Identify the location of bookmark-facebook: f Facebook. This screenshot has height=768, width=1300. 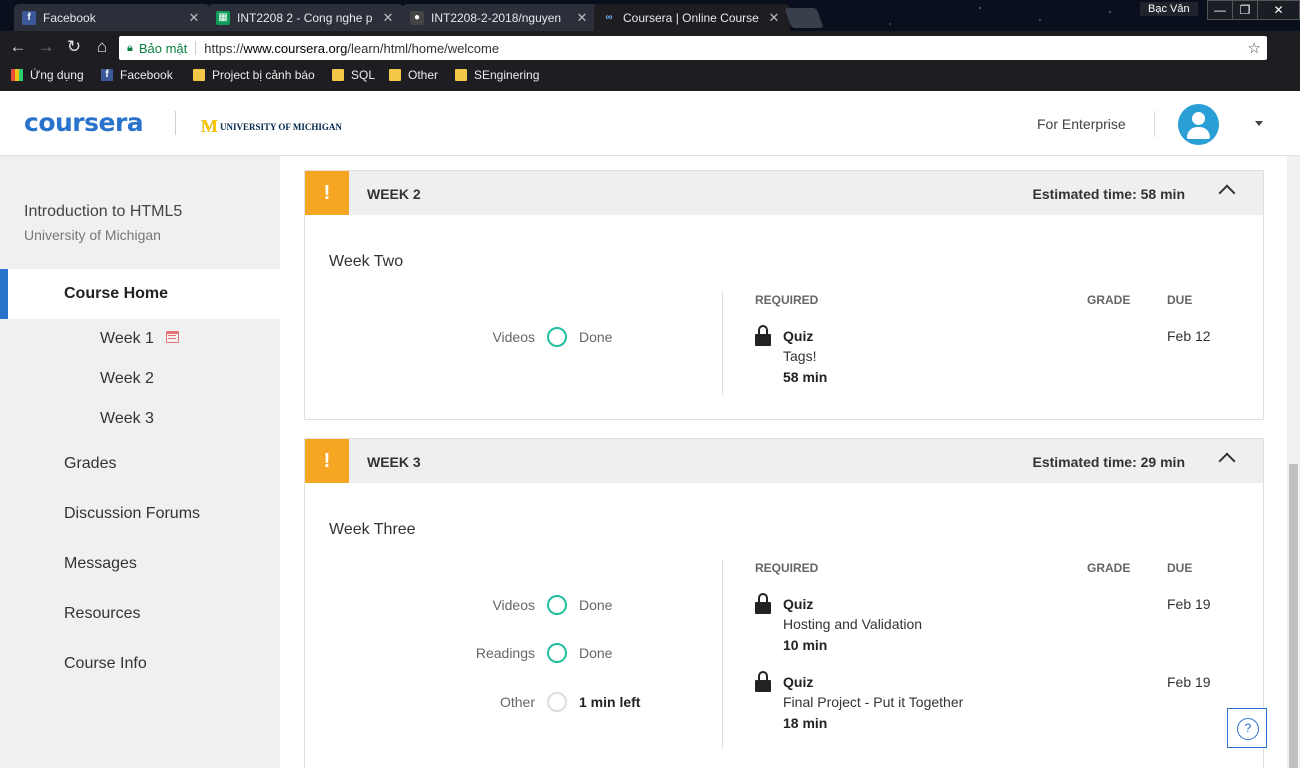
(137, 75).